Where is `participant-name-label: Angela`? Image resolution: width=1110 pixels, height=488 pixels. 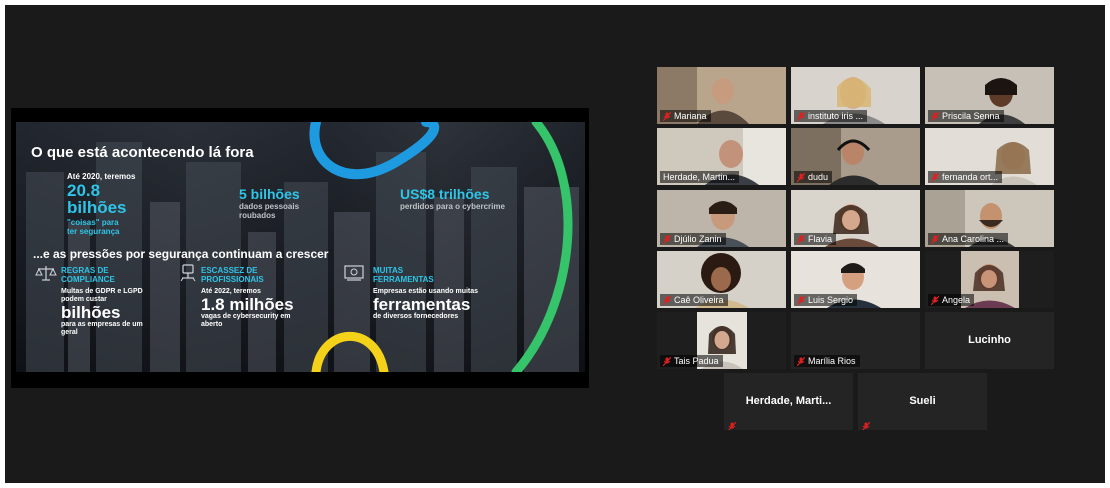
participant-name-label: Angela is located at coordinates (951, 300).